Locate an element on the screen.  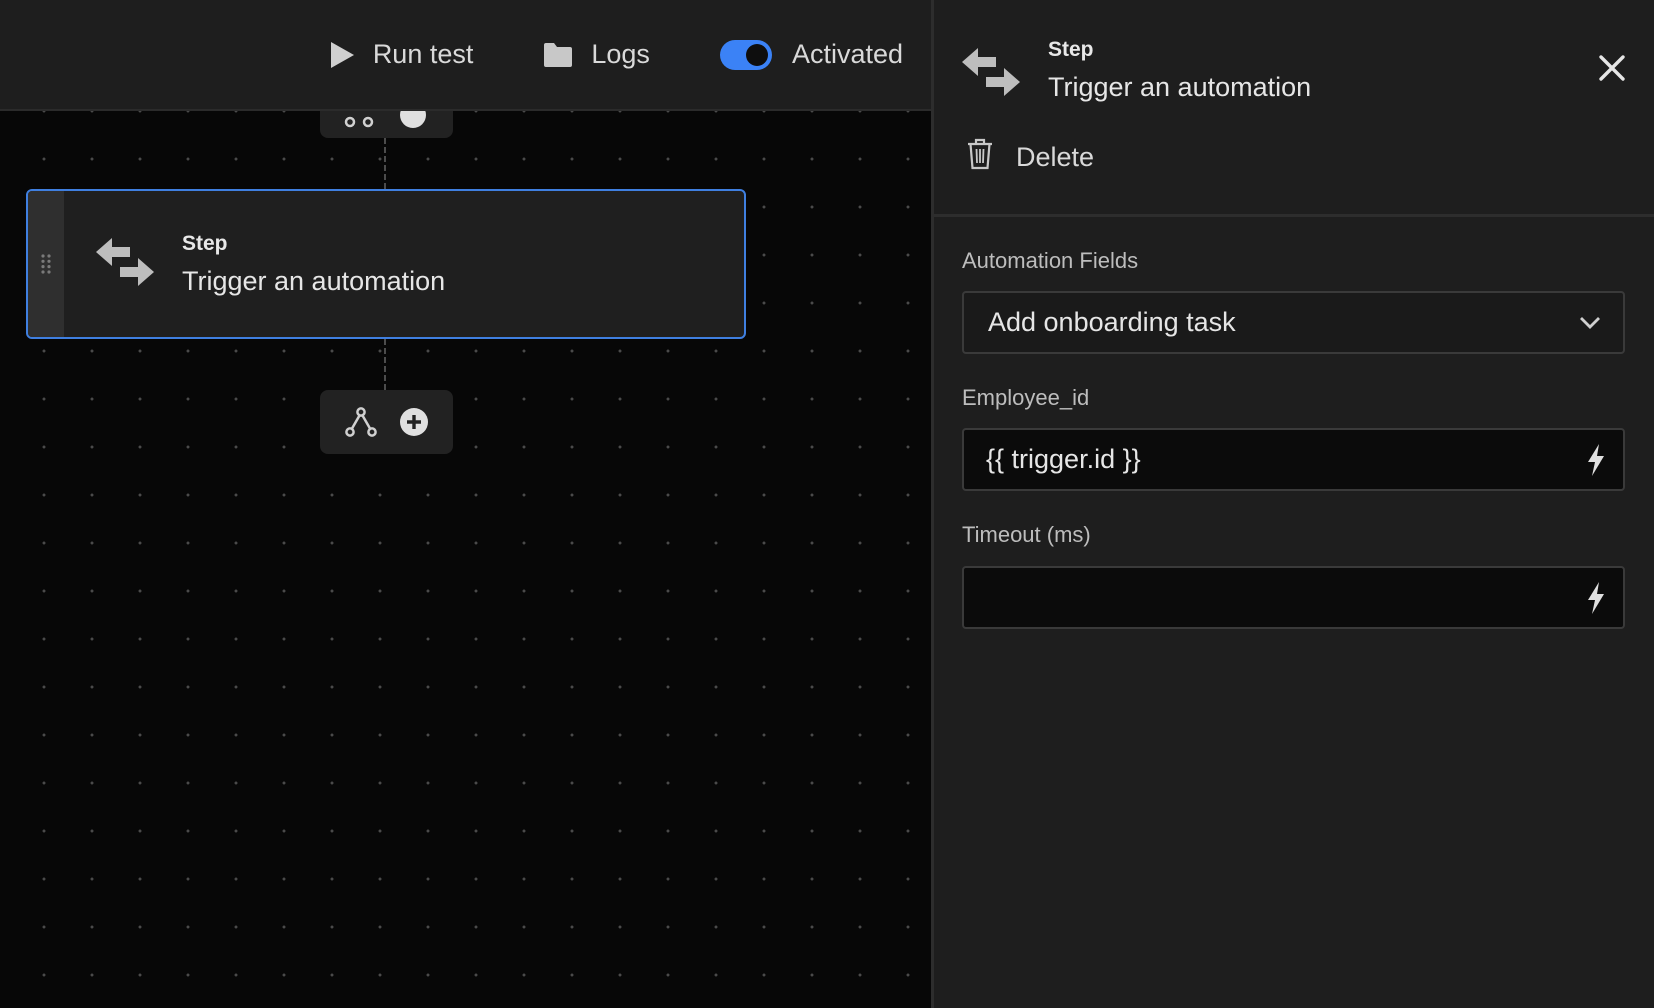
automation-select: Add onboarding task is located at coordinates (1293, 322).